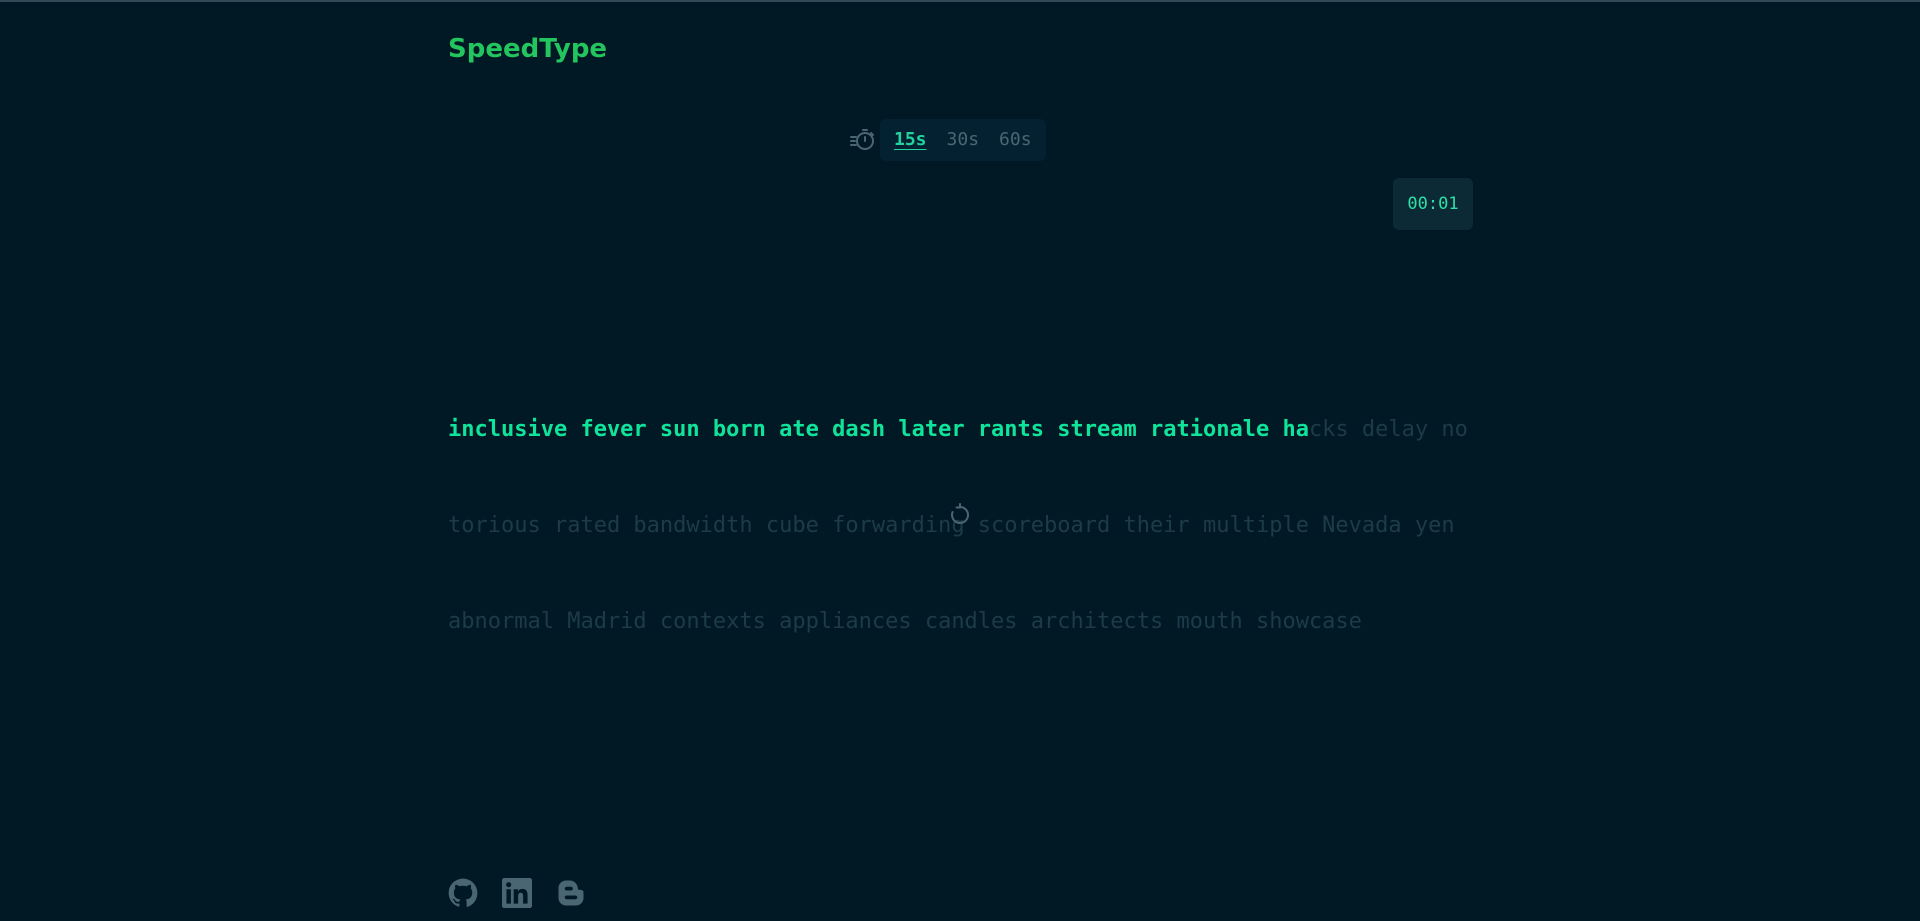 The width and height of the screenshot is (1920, 921). I want to click on time-option-60s: 60s, so click(1015, 140).